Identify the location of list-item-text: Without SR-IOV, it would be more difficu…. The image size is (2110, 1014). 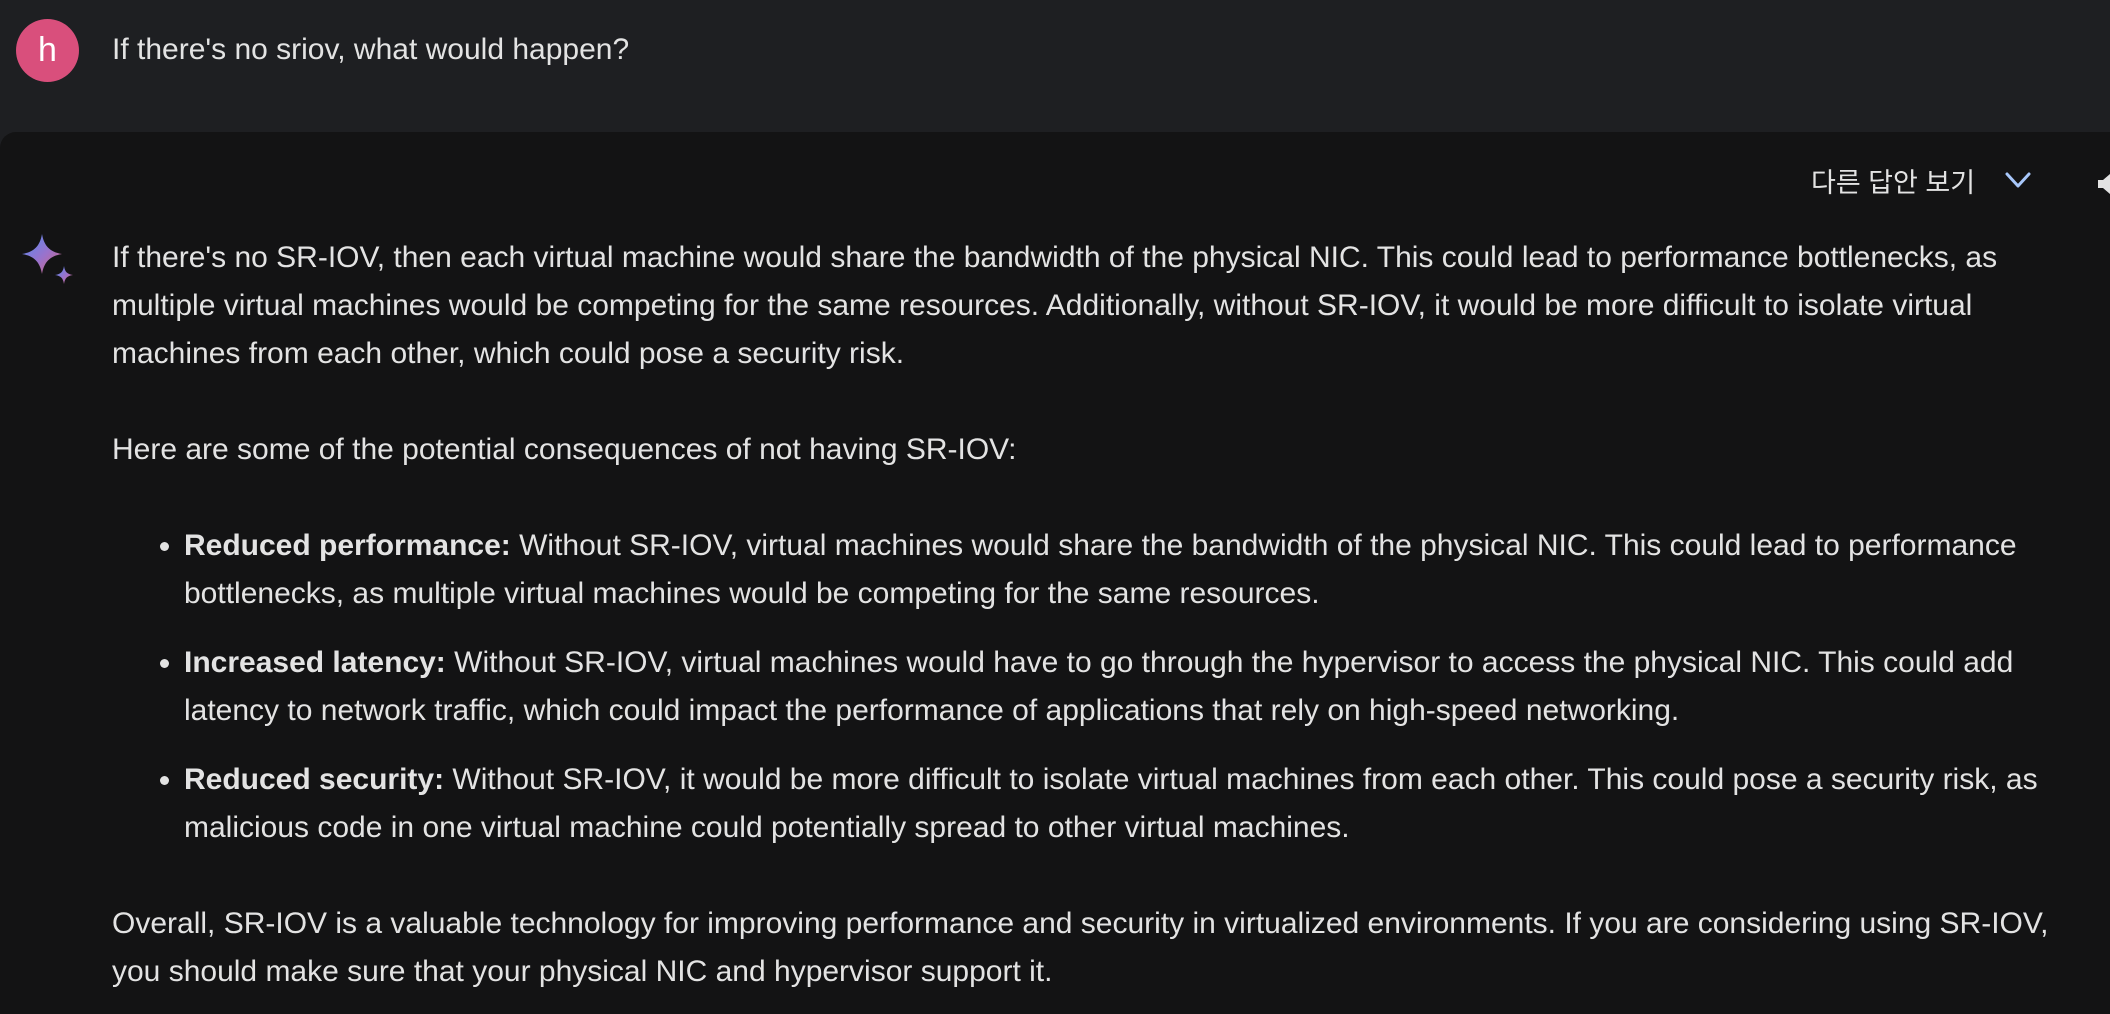
(1111, 803).